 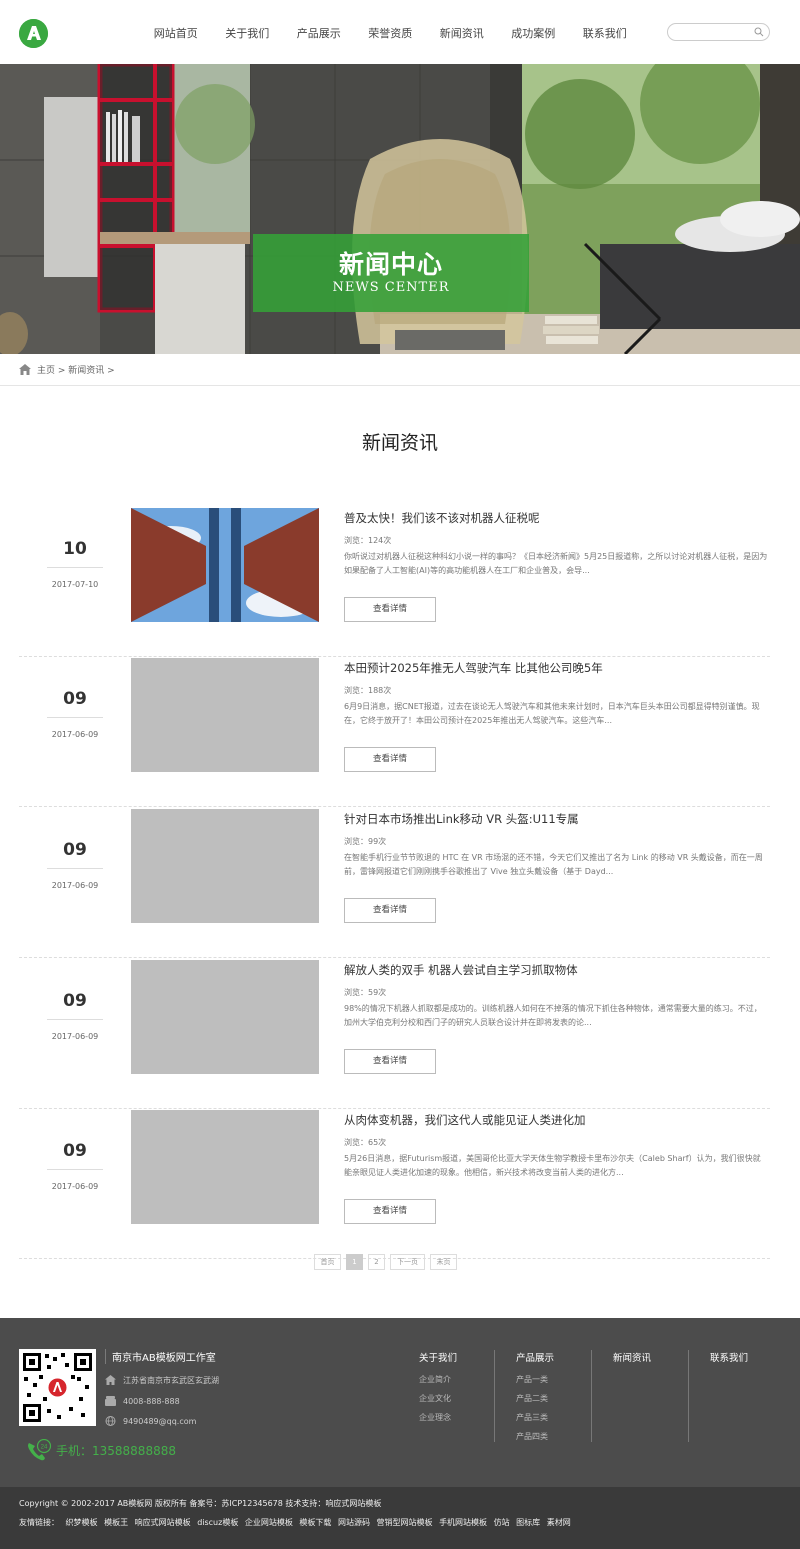 I want to click on breadcrumb-trail: >, so click(x=109, y=371).